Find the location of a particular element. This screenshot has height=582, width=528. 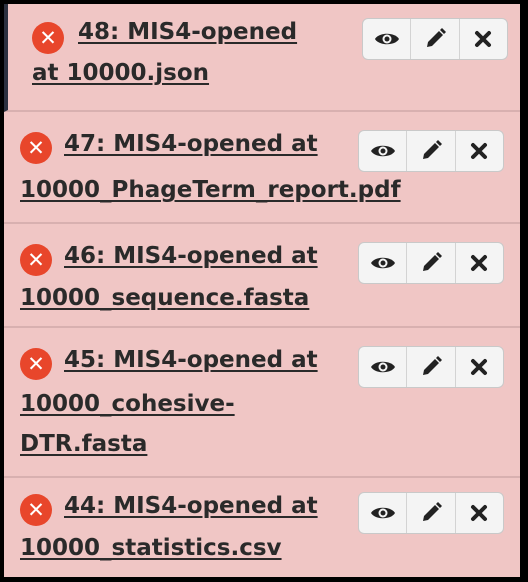

dataset-title-link: 44: MIS4-opened at is located at coordinates (191, 506).